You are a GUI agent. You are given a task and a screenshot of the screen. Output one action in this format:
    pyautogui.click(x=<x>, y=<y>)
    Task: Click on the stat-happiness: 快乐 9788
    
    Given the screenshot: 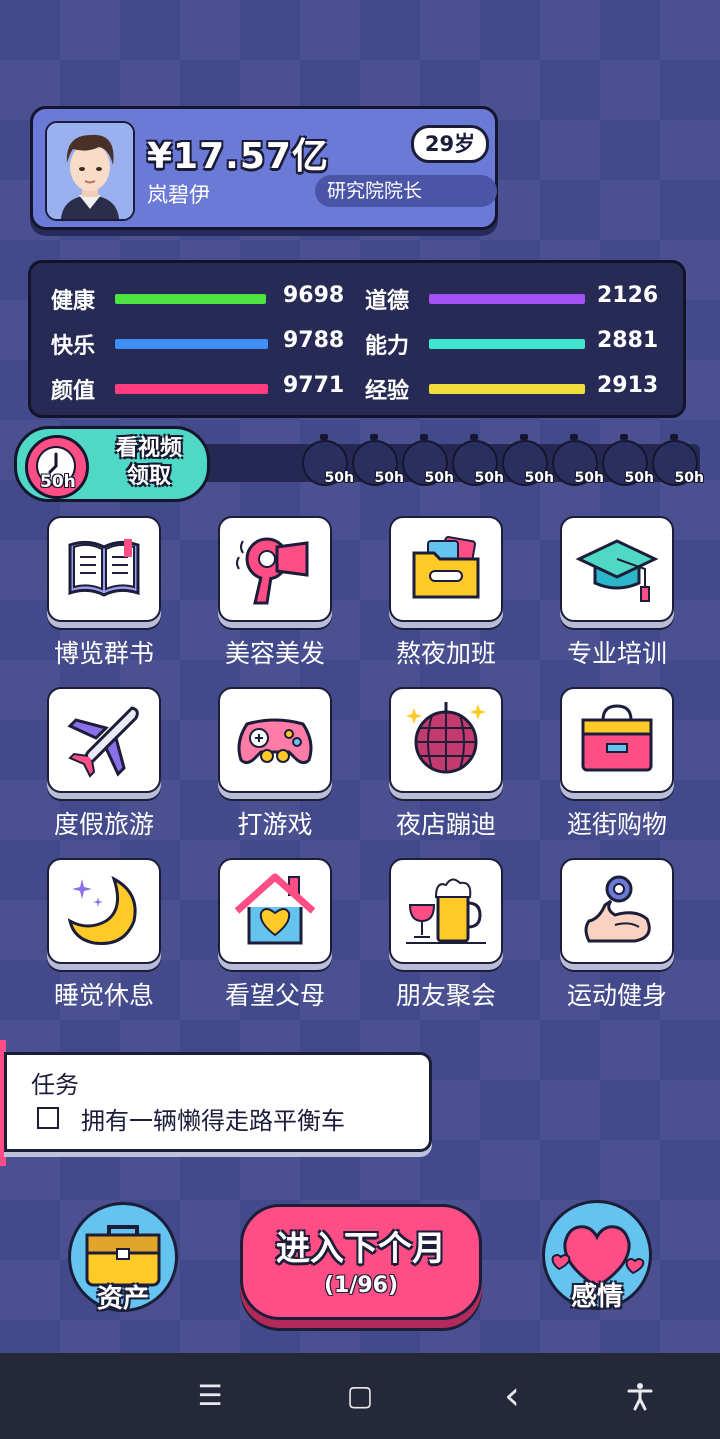 What is the action you would take?
    pyautogui.click(x=201, y=342)
    